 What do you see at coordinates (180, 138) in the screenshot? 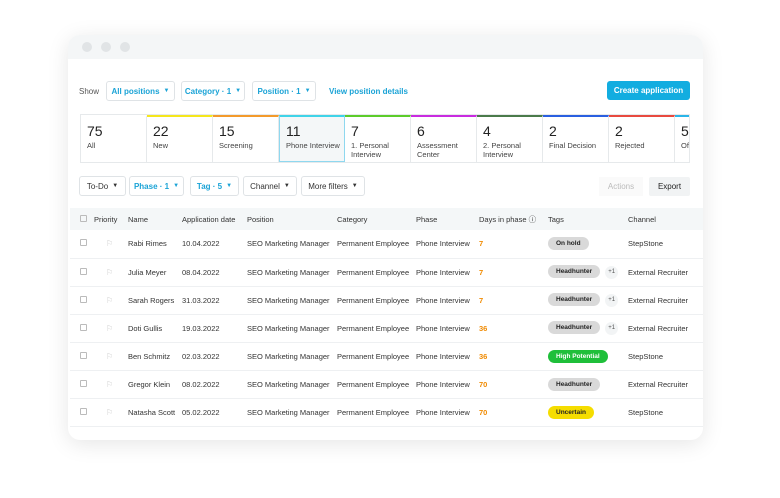
I see `phase-tab: 22 New` at bounding box center [180, 138].